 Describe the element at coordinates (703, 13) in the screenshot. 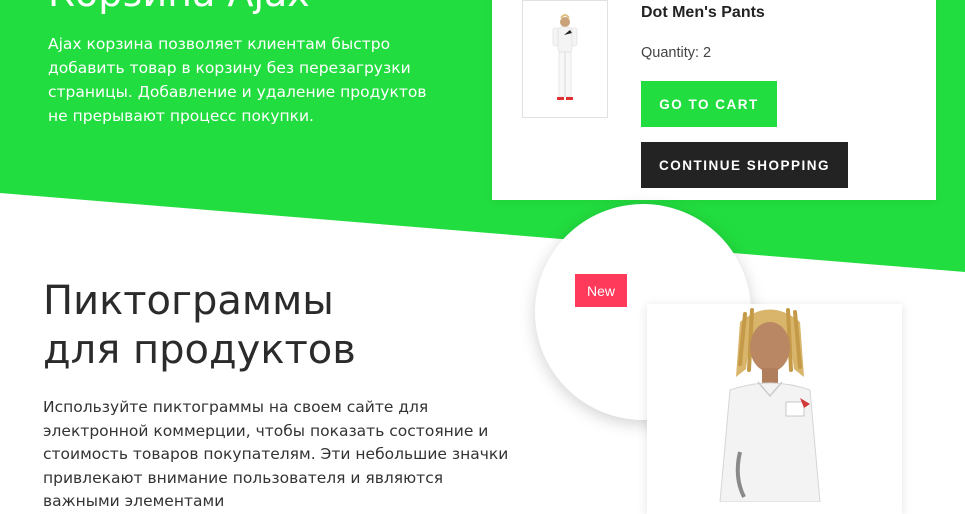

I see `cart-product-name: Dot Men's Pants` at that location.